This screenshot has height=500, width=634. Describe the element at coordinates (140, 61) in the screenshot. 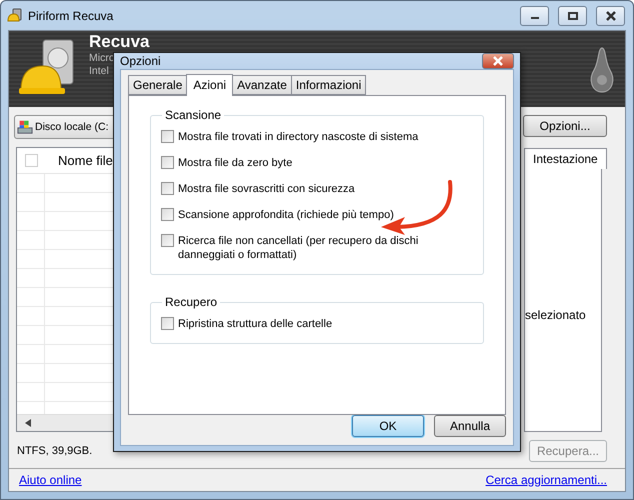

I see `dialog-title: Opzioni` at that location.